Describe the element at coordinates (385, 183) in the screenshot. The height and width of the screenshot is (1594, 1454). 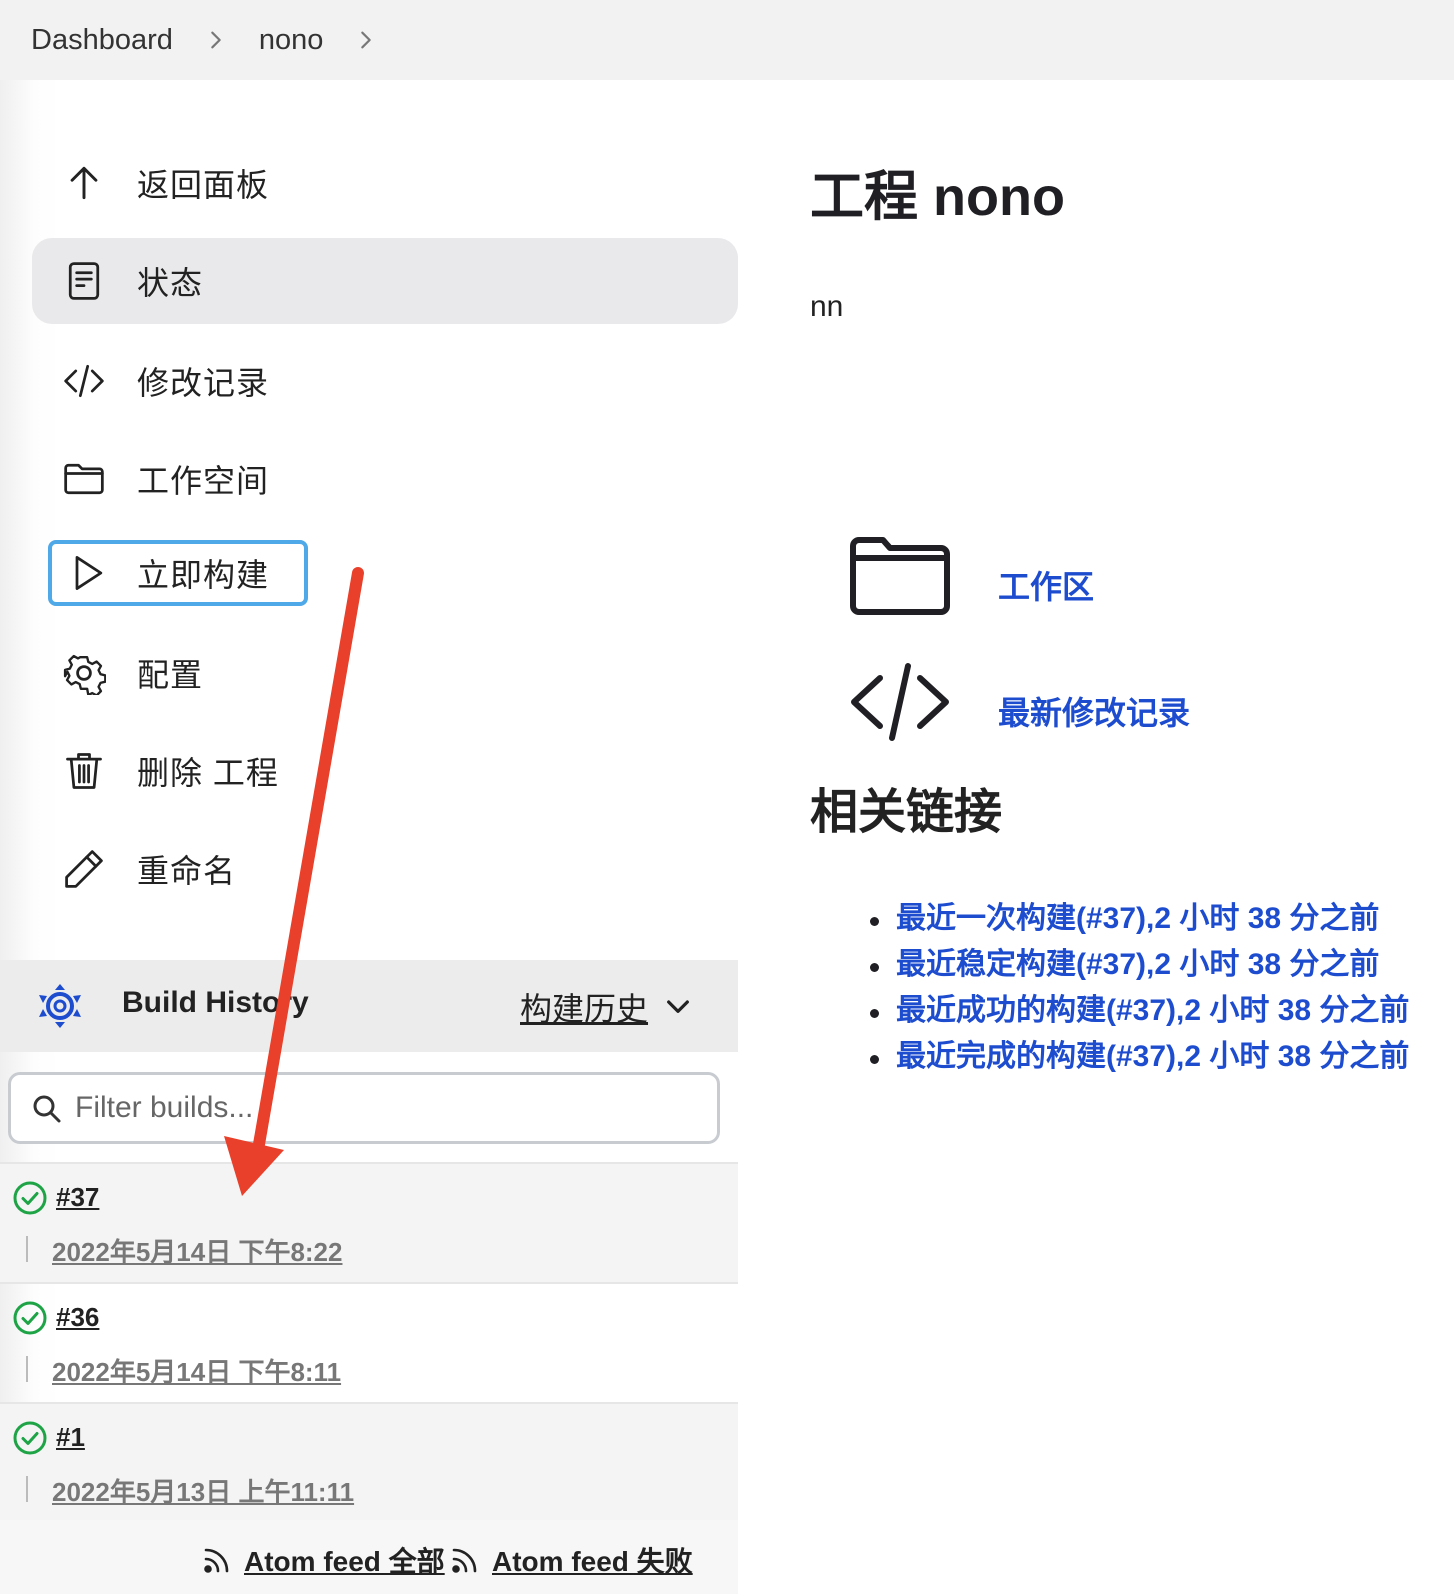
I see `task-back-to-dashboard: 返回面板` at that location.